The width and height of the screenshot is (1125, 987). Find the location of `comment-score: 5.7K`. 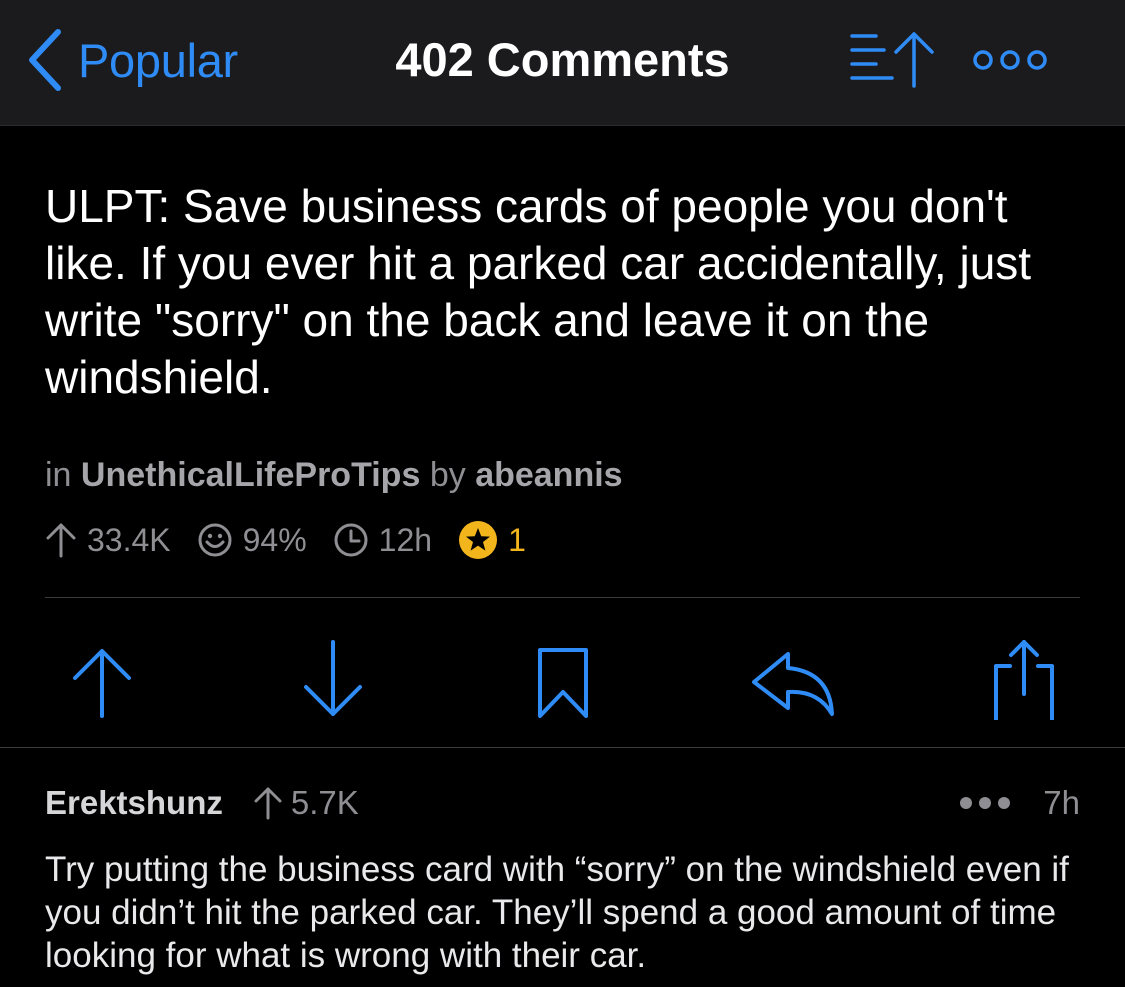

comment-score: 5.7K is located at coordinates (306, 803).